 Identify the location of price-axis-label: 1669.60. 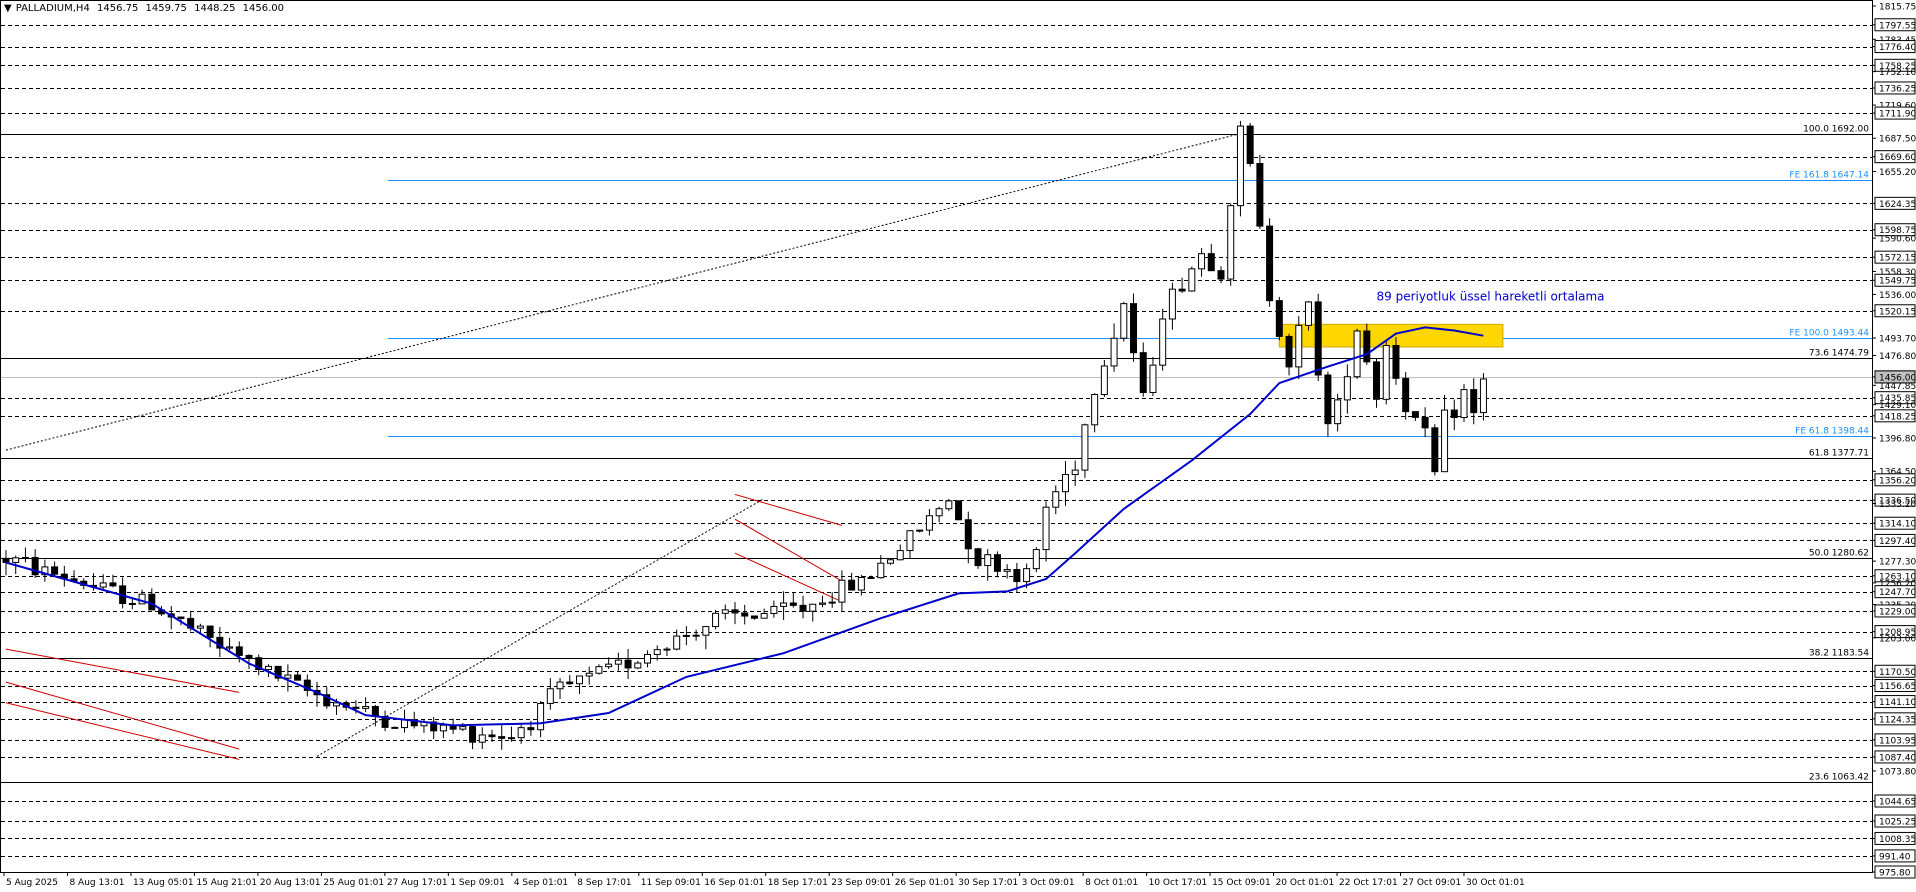
(1897, 158).